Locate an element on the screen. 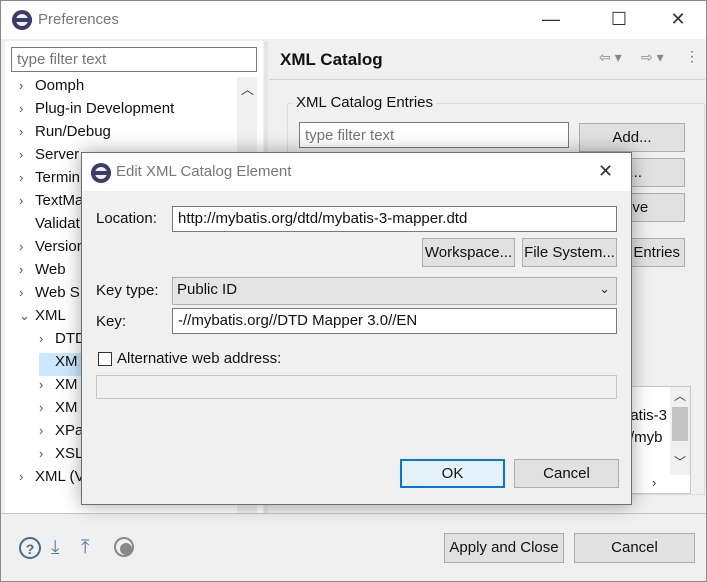 The image size is (707, 582). page-title: XML Catalog is located at coordinates (331, 59).